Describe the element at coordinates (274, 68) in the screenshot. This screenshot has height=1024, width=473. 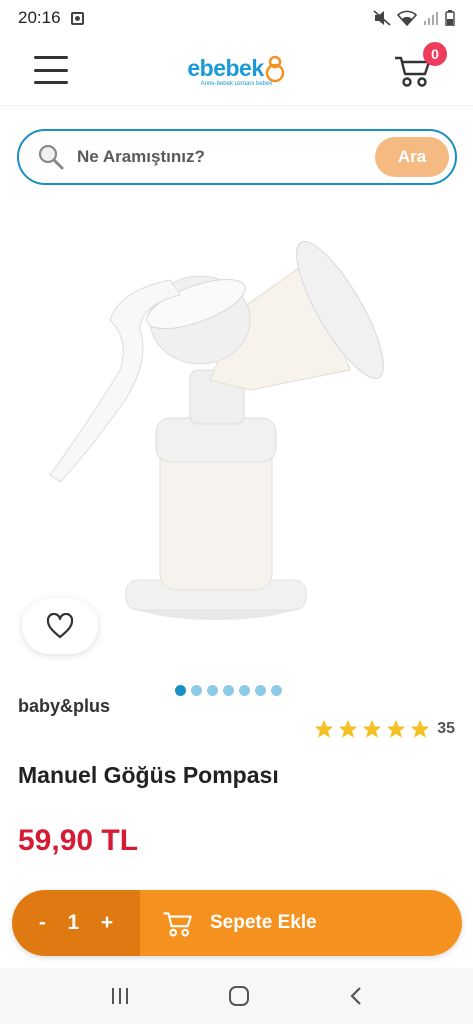
I see `logo-mark-icon` at that location.